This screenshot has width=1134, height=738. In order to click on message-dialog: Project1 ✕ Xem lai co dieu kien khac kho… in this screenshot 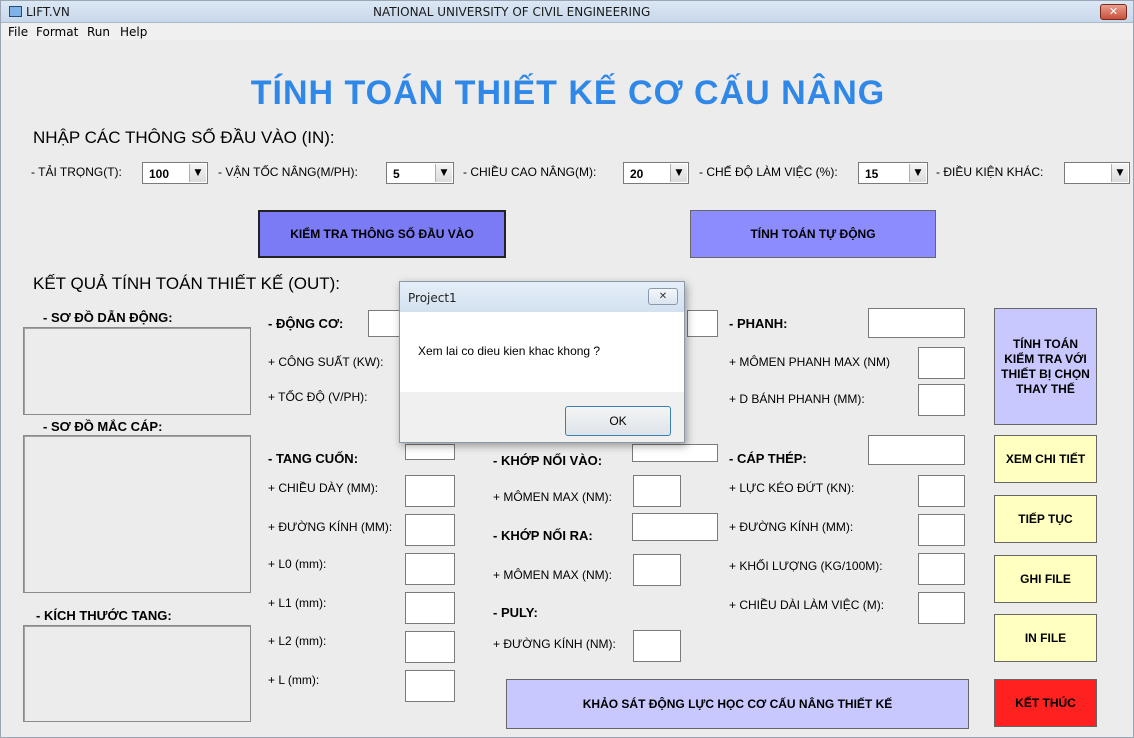, I will do `click(542, 362)`.